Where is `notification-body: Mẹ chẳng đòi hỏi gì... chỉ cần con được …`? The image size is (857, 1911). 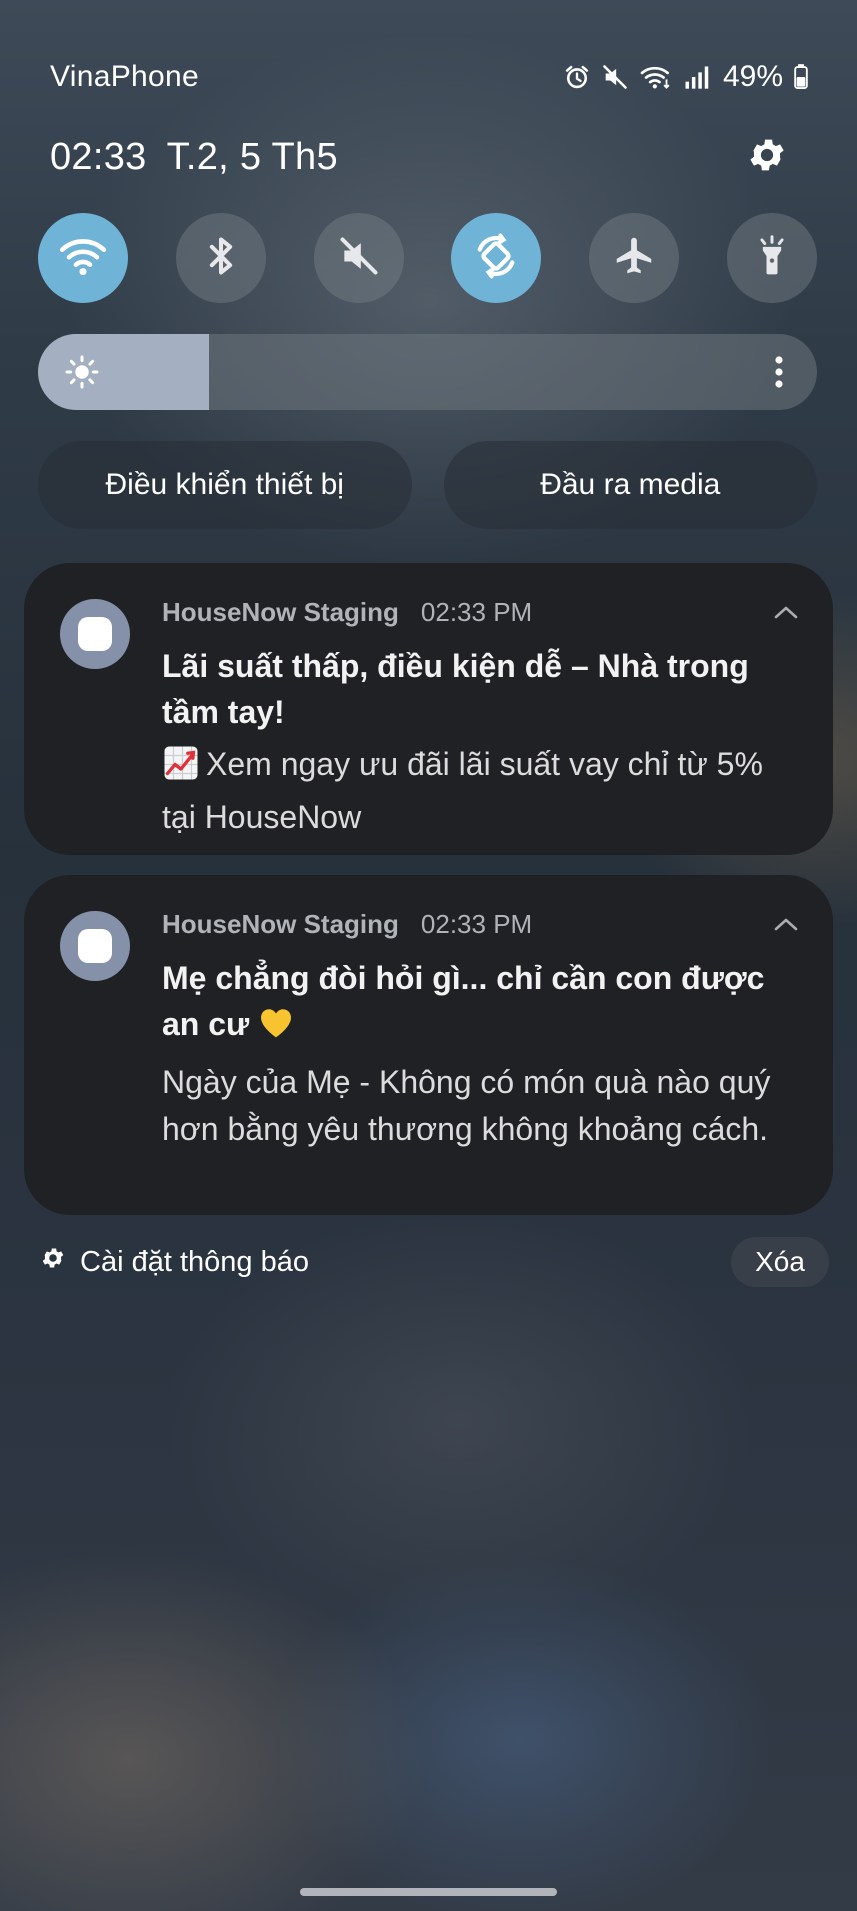
notification-body: Mẹ chẳng đòi hỏi gì... chỉ cần con được … is located at coordinates (472, 1054).